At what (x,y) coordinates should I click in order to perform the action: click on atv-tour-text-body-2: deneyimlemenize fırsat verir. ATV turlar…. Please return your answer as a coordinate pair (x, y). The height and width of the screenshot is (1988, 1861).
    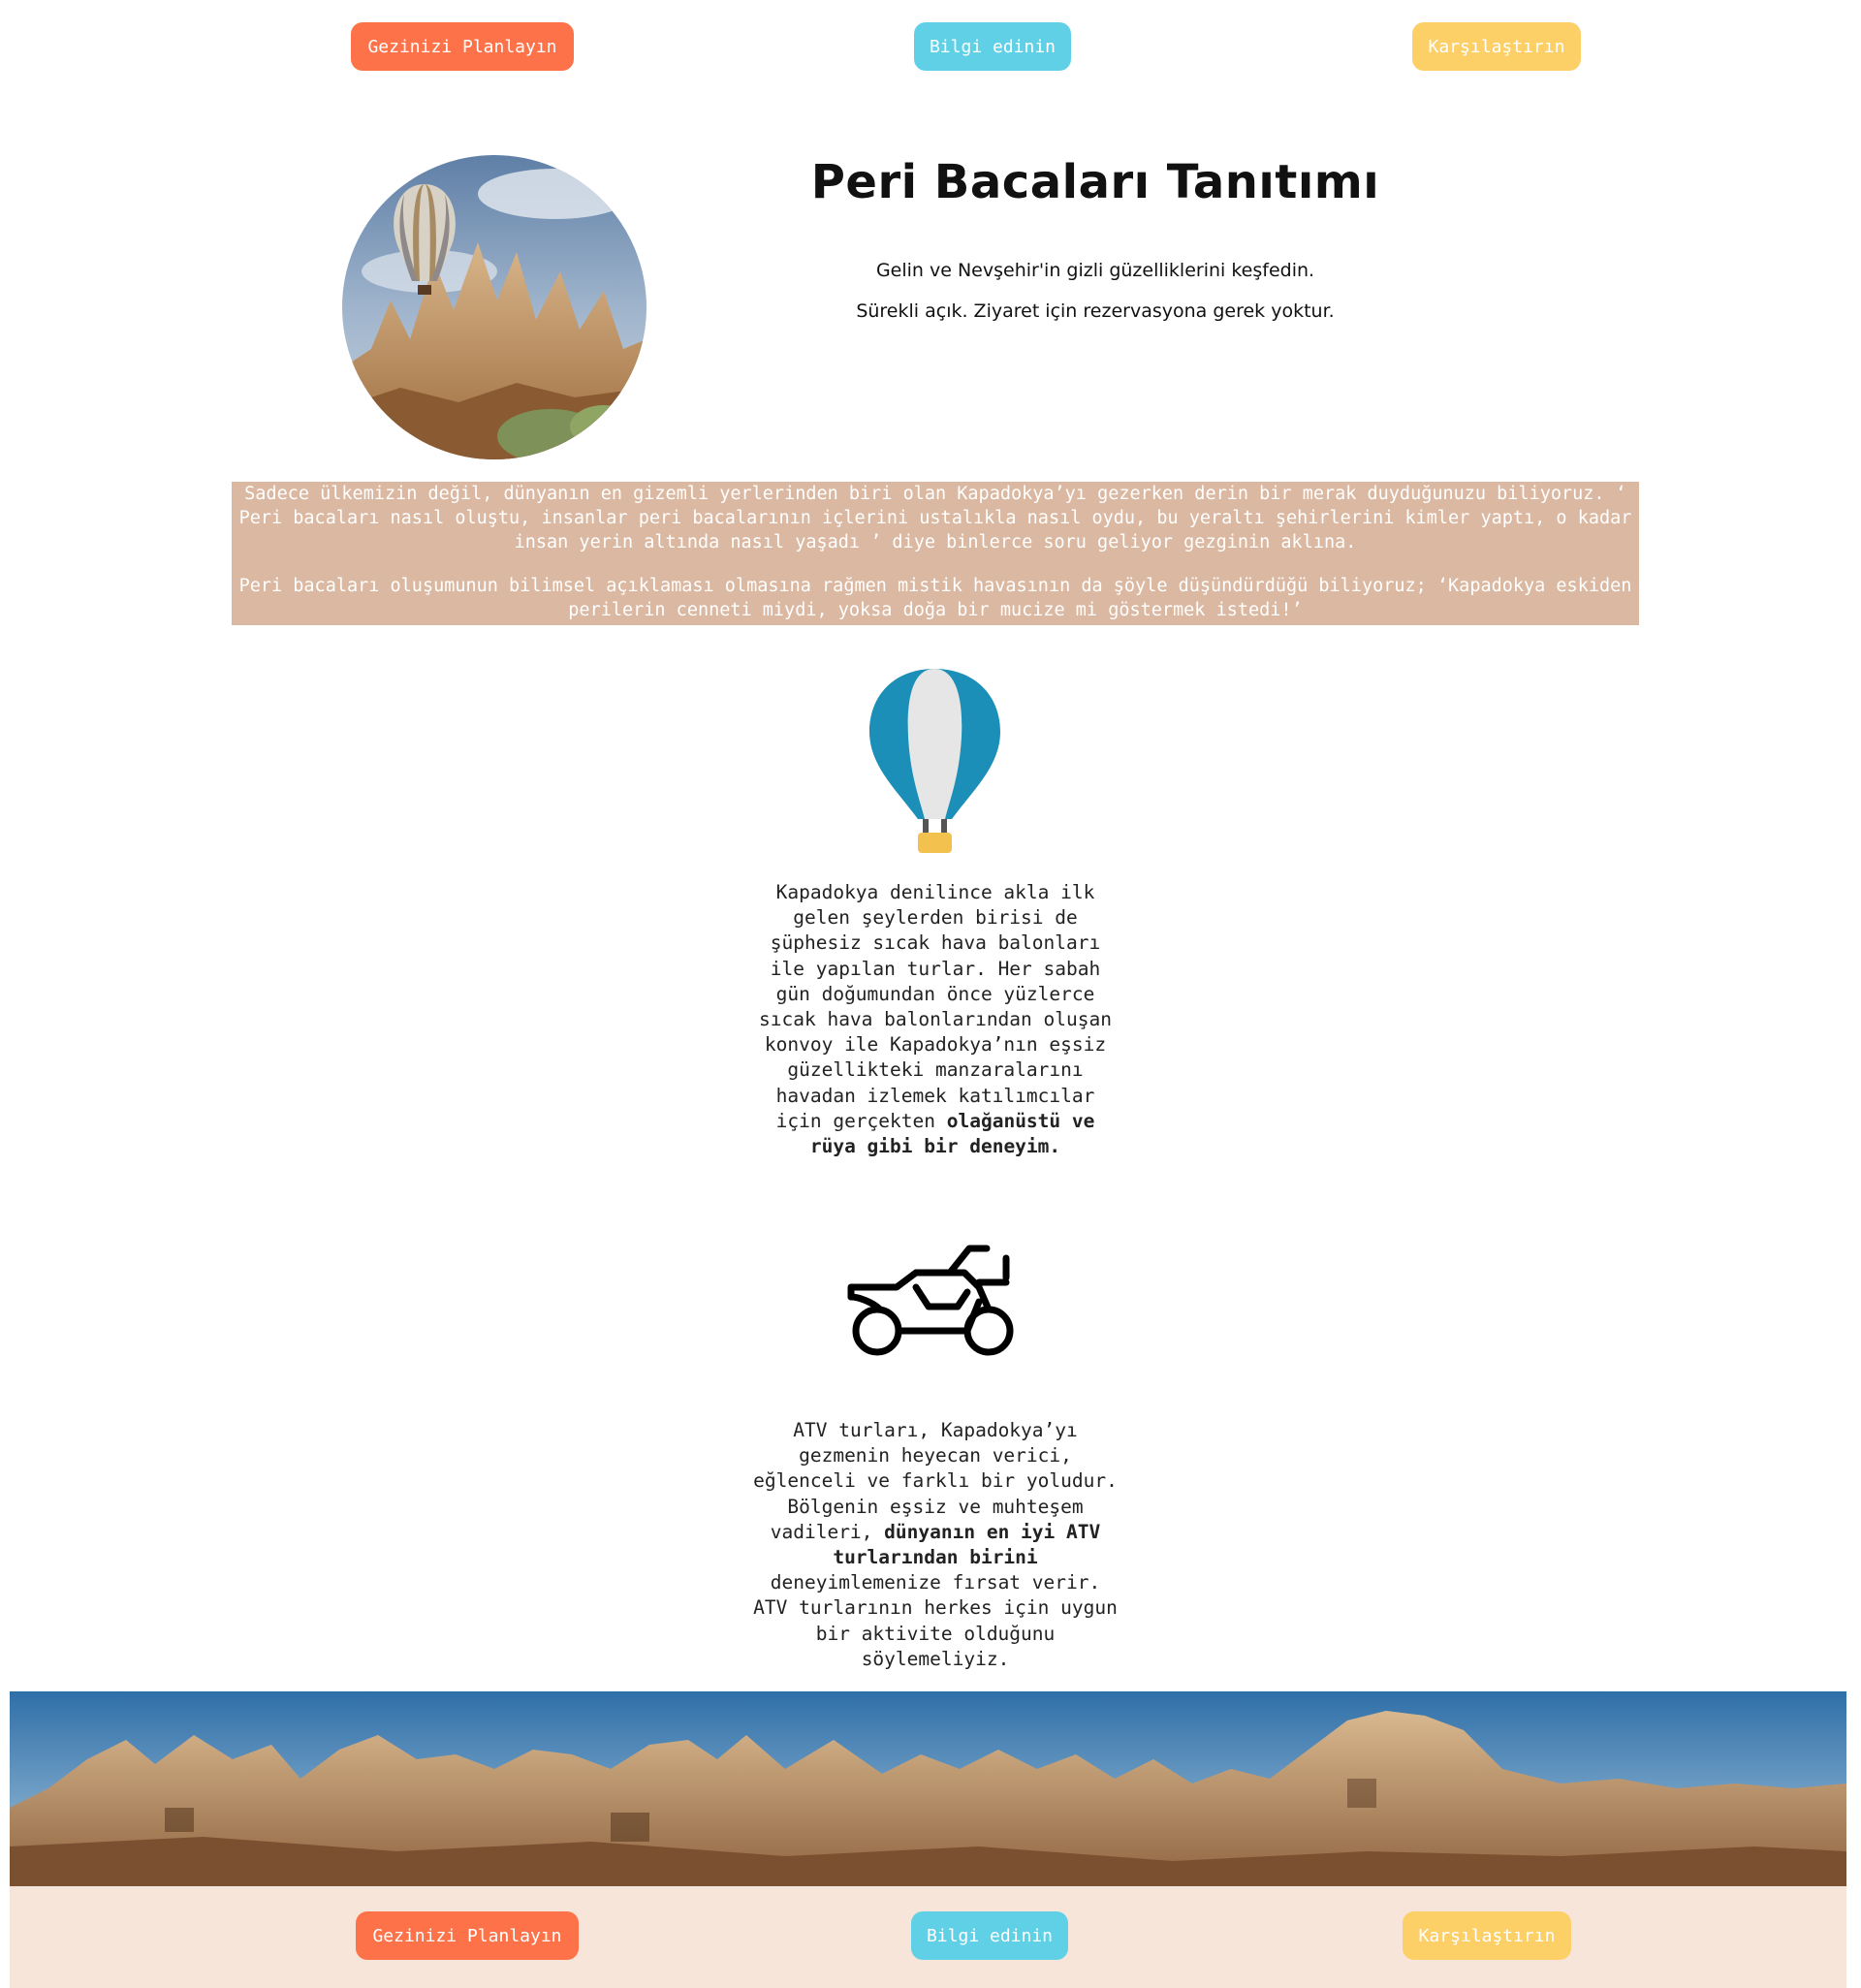
    Looking at the image, I should click on (936, 1621).